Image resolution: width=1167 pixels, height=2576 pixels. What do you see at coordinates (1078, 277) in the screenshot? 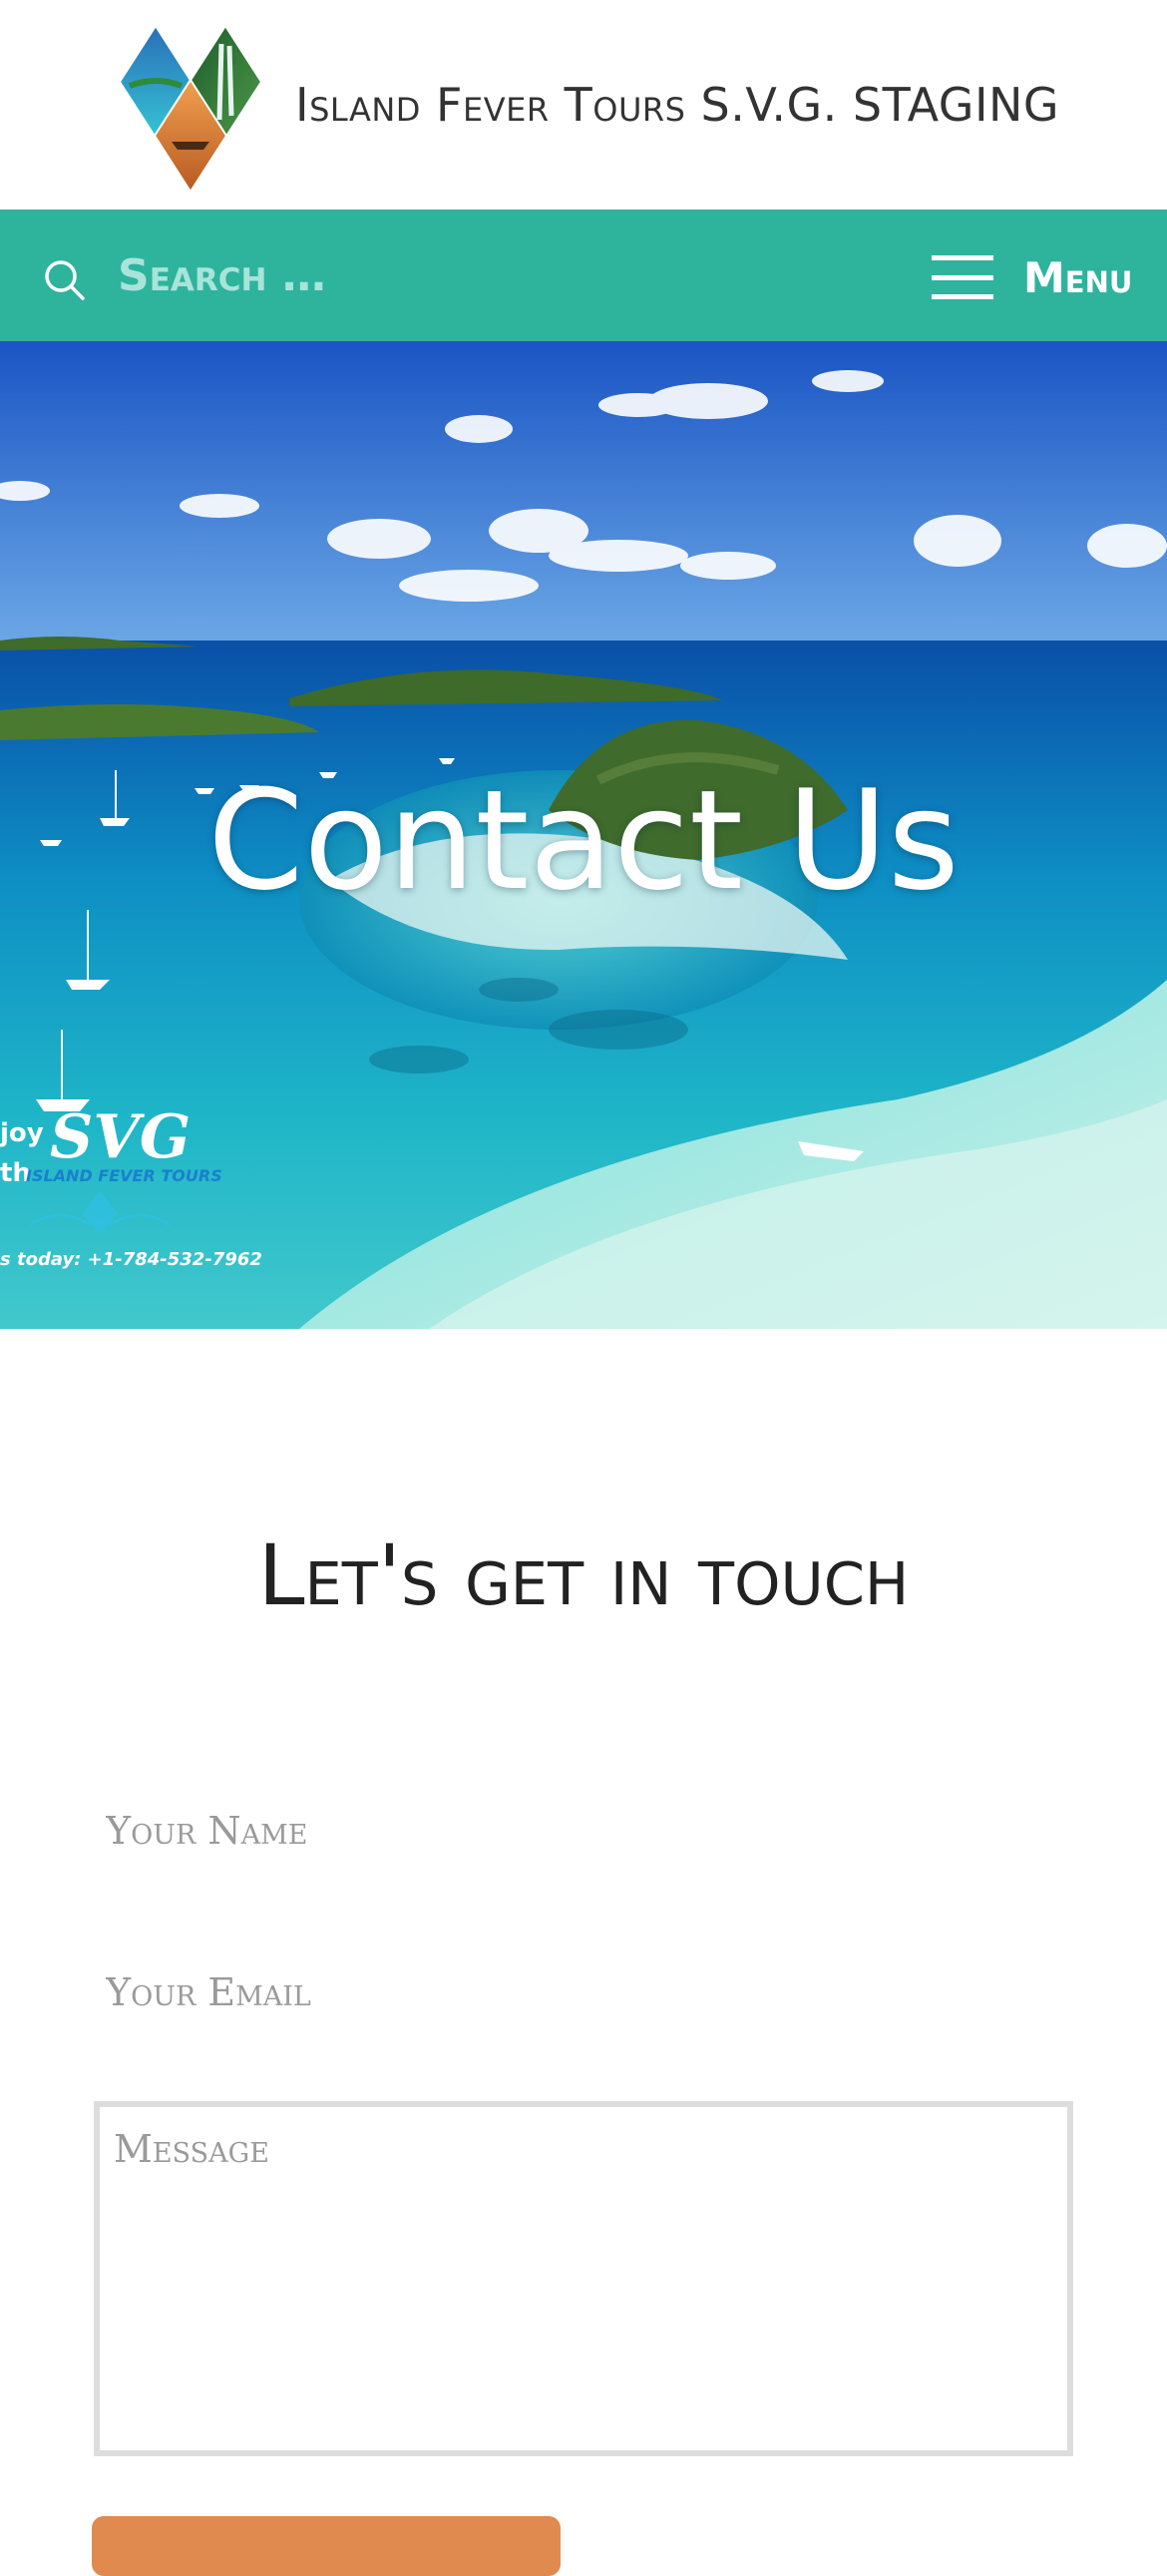
I see `menu-label: Menu` at bounding box center [1078, 277].